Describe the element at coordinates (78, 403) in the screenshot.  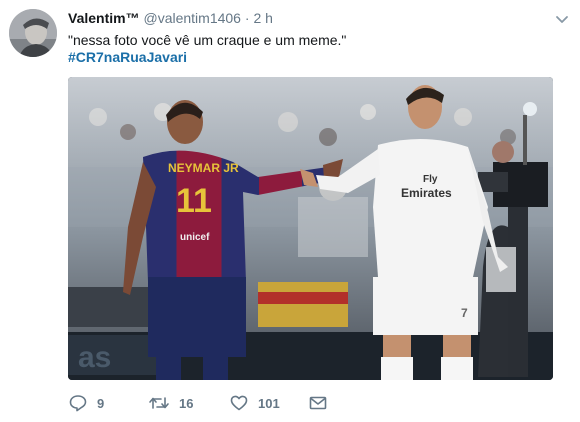
I see `reply-icon` at that location.